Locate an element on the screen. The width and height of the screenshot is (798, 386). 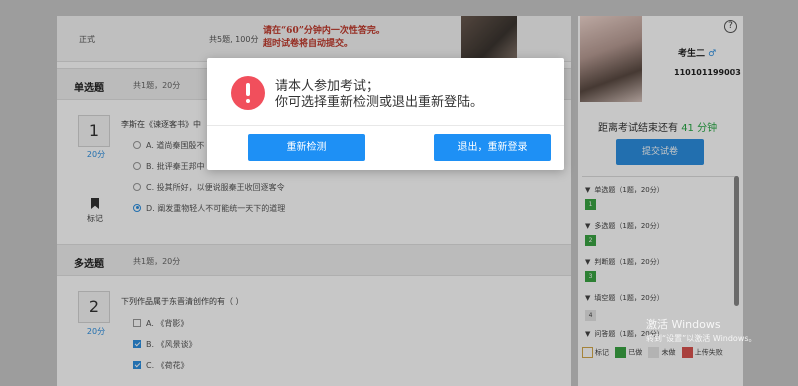
watermark-line-2: 转到“设置”以激活 Windows。 is located at coordinates (701, 338).